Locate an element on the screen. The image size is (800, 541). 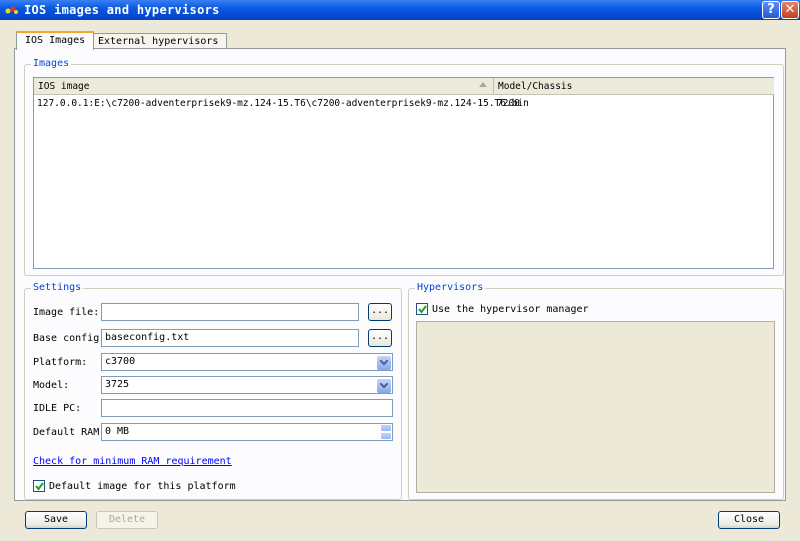
hypervisor-list is located at coordinates (595, 407).